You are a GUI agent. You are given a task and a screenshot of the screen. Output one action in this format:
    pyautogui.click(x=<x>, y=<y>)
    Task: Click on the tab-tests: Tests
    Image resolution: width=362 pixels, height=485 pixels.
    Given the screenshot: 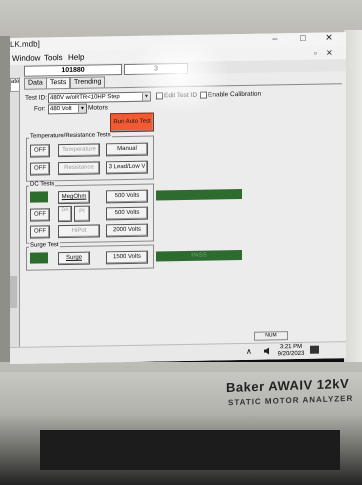 What is the action you would take?
    pyautogui.click(x=58, y=82)
    